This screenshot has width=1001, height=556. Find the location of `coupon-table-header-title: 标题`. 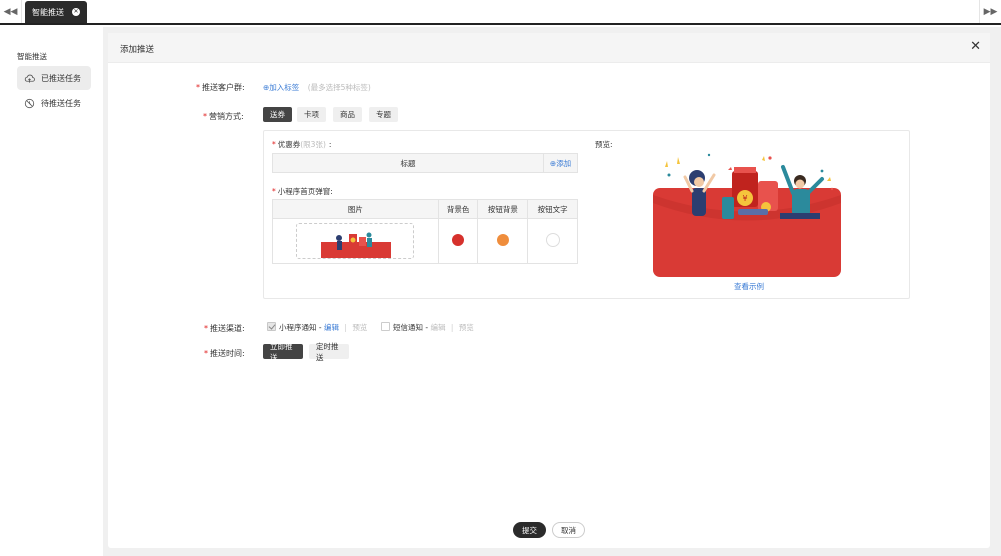

coupon-table-header-title: 标题 is located at coordinates (408, 163).